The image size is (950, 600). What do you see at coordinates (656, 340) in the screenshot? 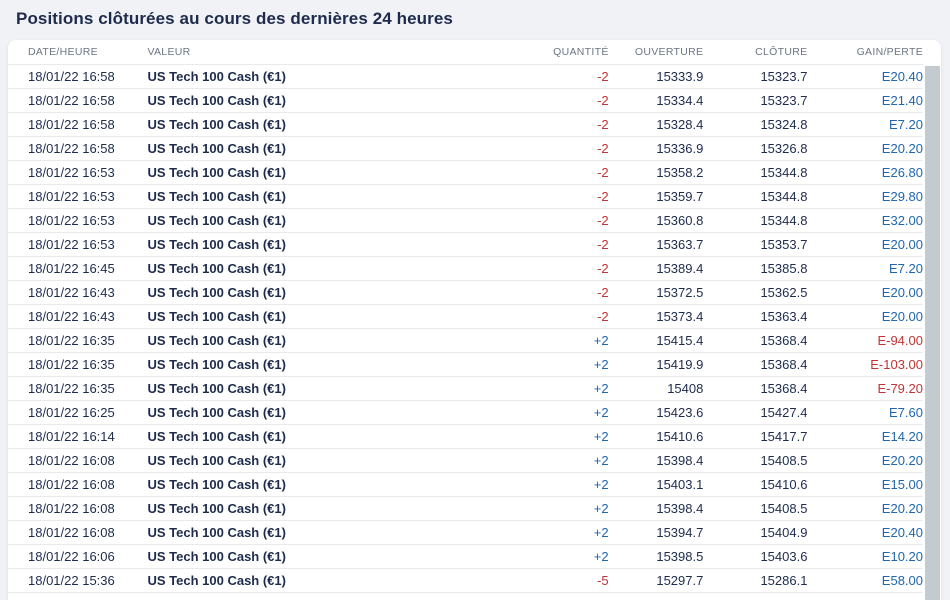
I see `cell-ouverture: 15415.4` at bounding box center [656, 340].